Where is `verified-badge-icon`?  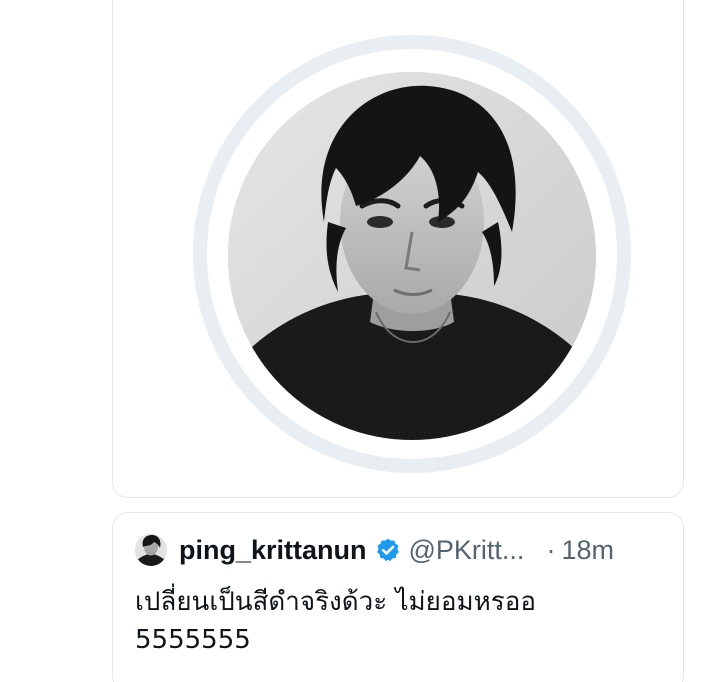
verified-badge-icon is located at coordinates (387, 550).